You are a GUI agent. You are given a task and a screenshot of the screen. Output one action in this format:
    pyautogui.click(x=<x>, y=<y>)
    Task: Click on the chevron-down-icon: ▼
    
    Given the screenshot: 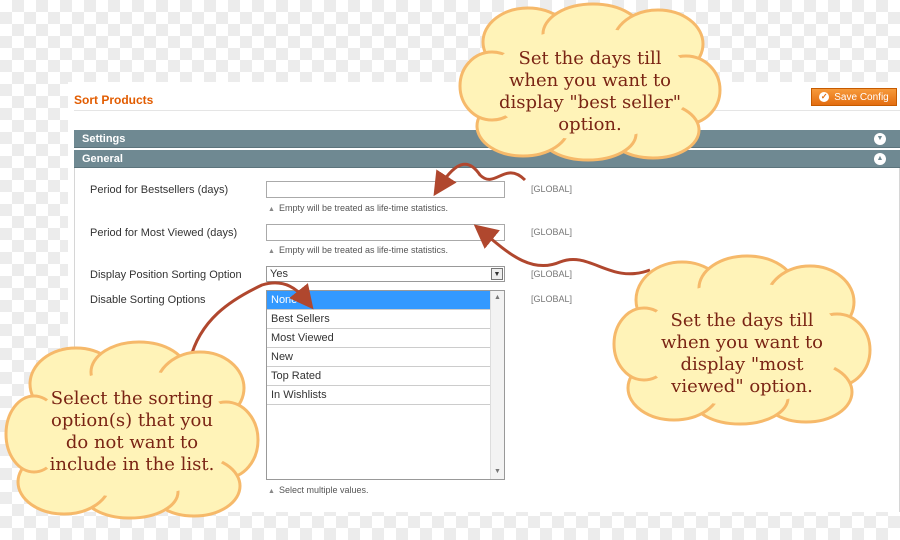 What is the action you would take?
    pyautogui.click(x=880, y=139)
    